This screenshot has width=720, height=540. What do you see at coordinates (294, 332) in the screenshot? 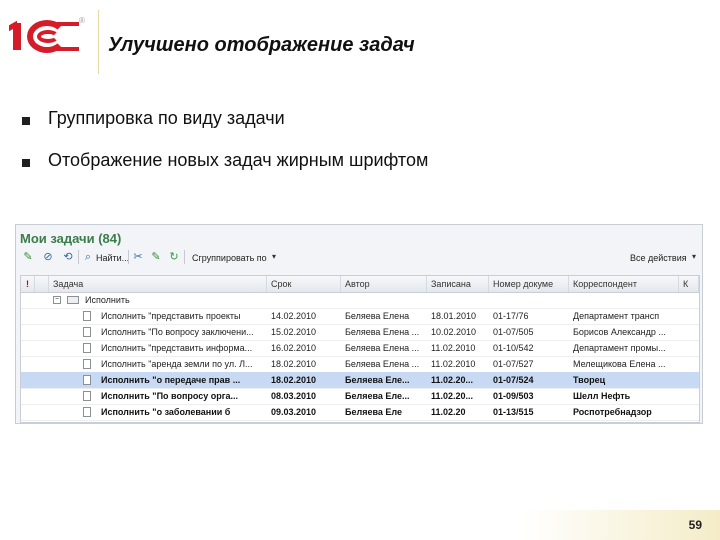
I see `cell-due: 15.02.2010` at bounding box center [294, 332].